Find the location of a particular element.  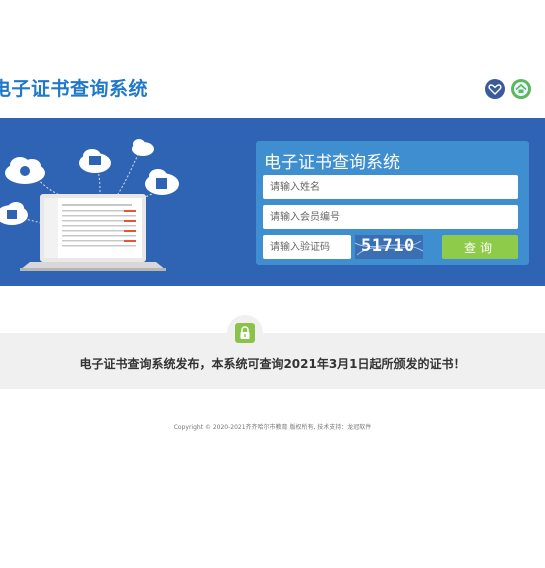

captcha-text: 51710 is located at coordinates (388, 246).